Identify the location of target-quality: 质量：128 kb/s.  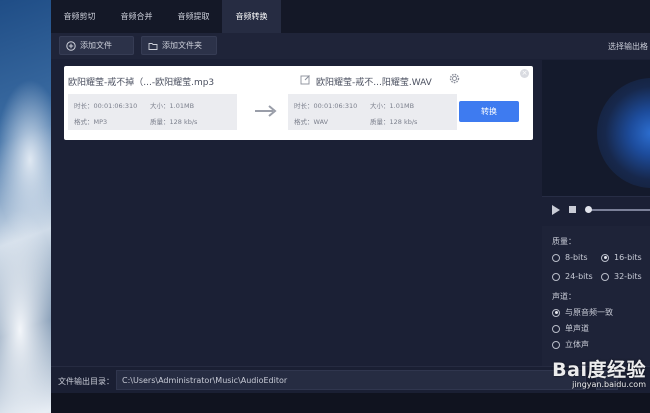
(394, 122).